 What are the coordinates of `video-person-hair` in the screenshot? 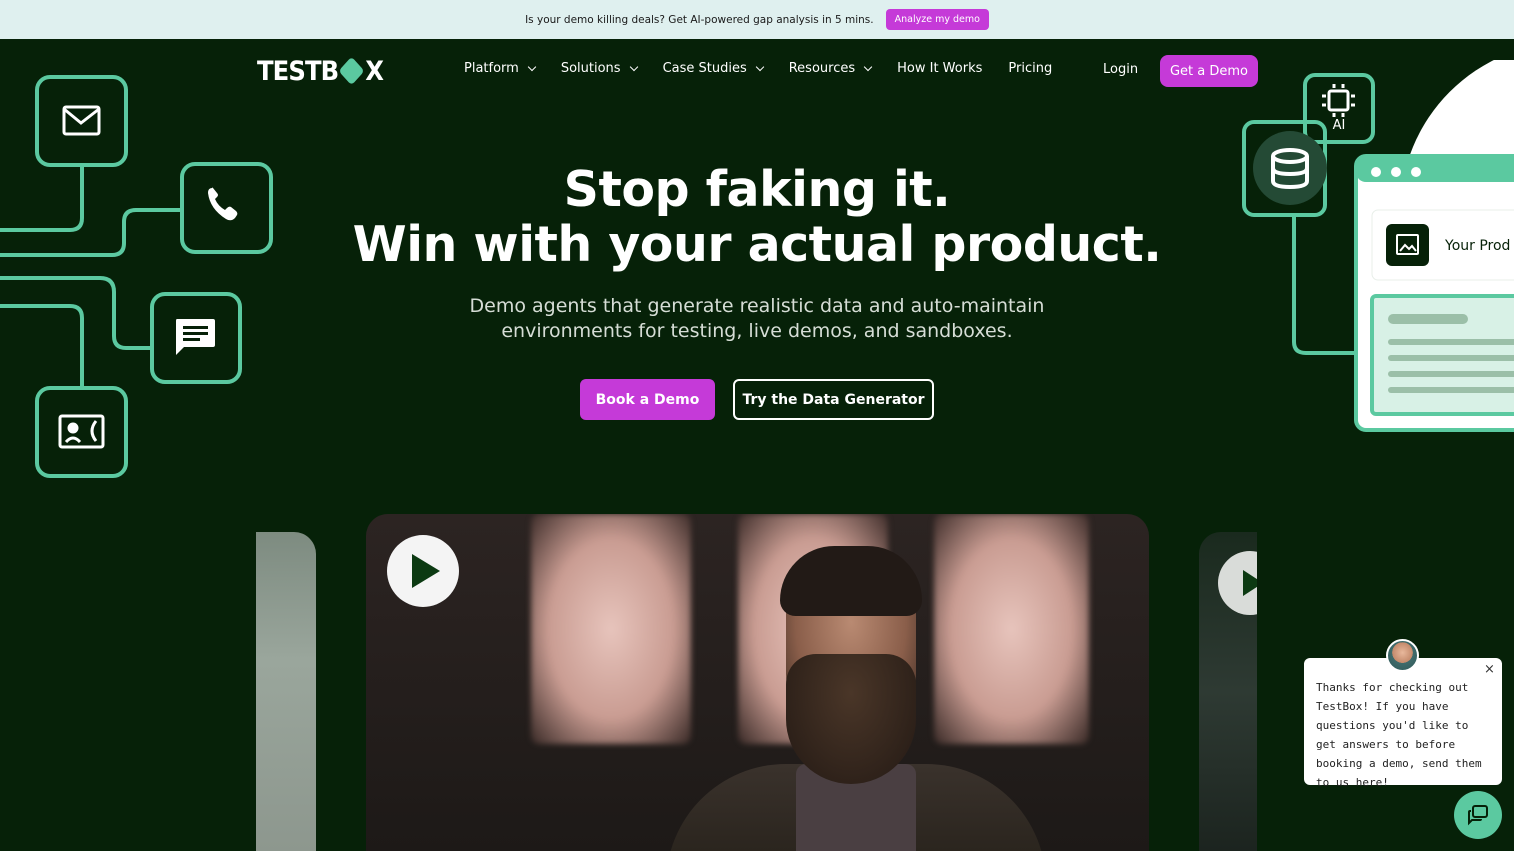 It's located at (851, 581).